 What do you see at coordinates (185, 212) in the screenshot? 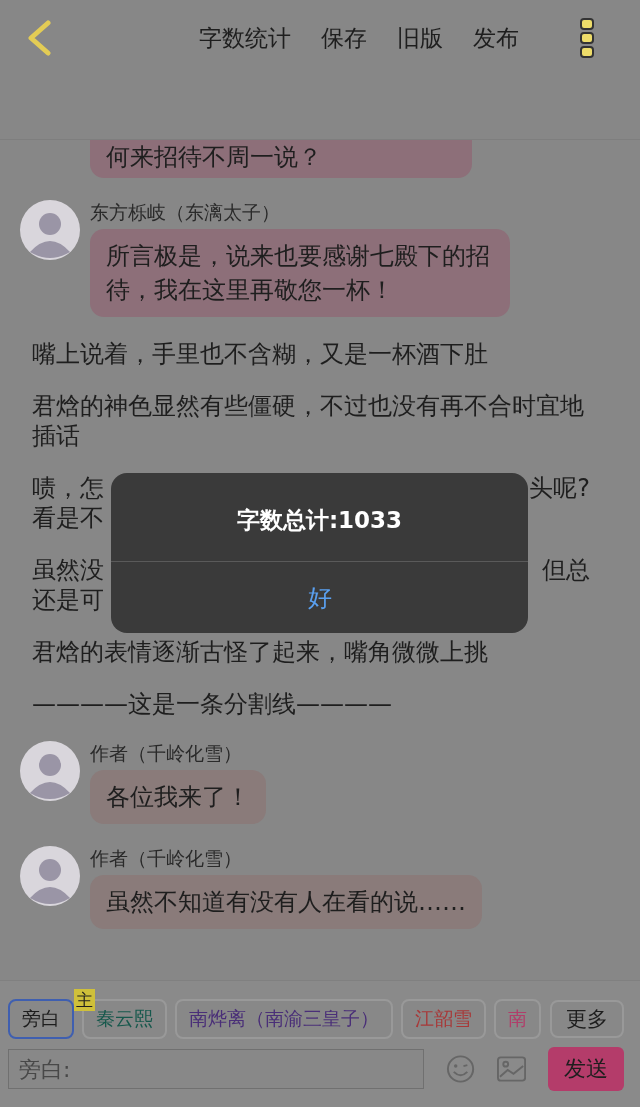
I see `speaker-name: 东方栎岐（东漓太子）` at bounding box center [185, 212].